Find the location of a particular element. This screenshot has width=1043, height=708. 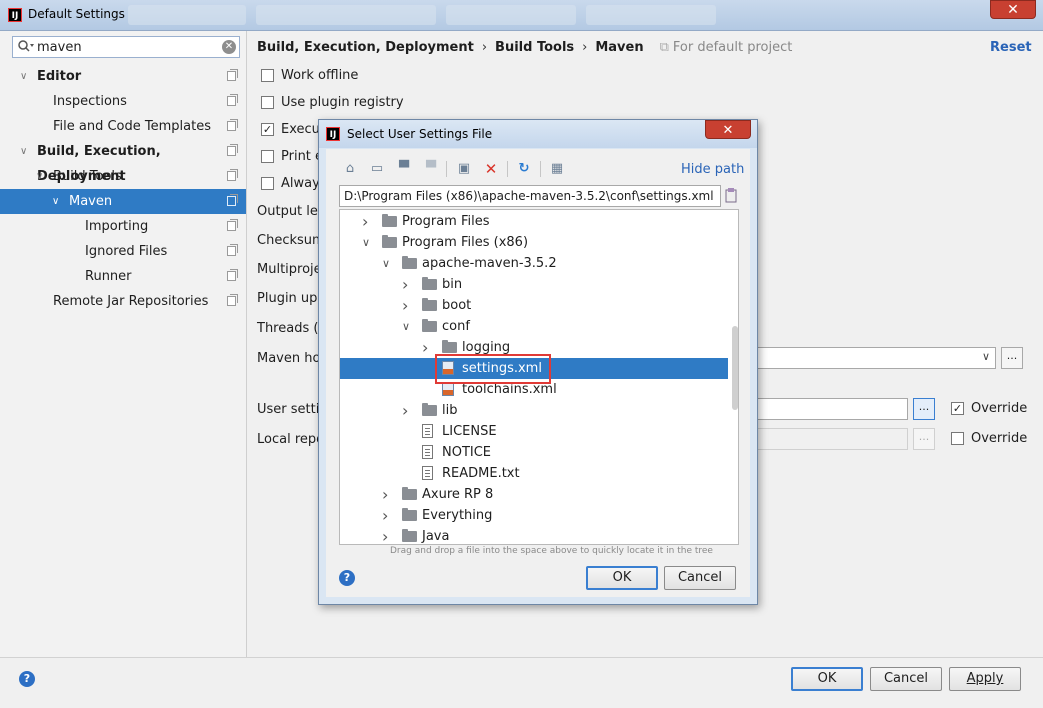

dialog-close-button: ✕ is located at coordinates (728, 129).